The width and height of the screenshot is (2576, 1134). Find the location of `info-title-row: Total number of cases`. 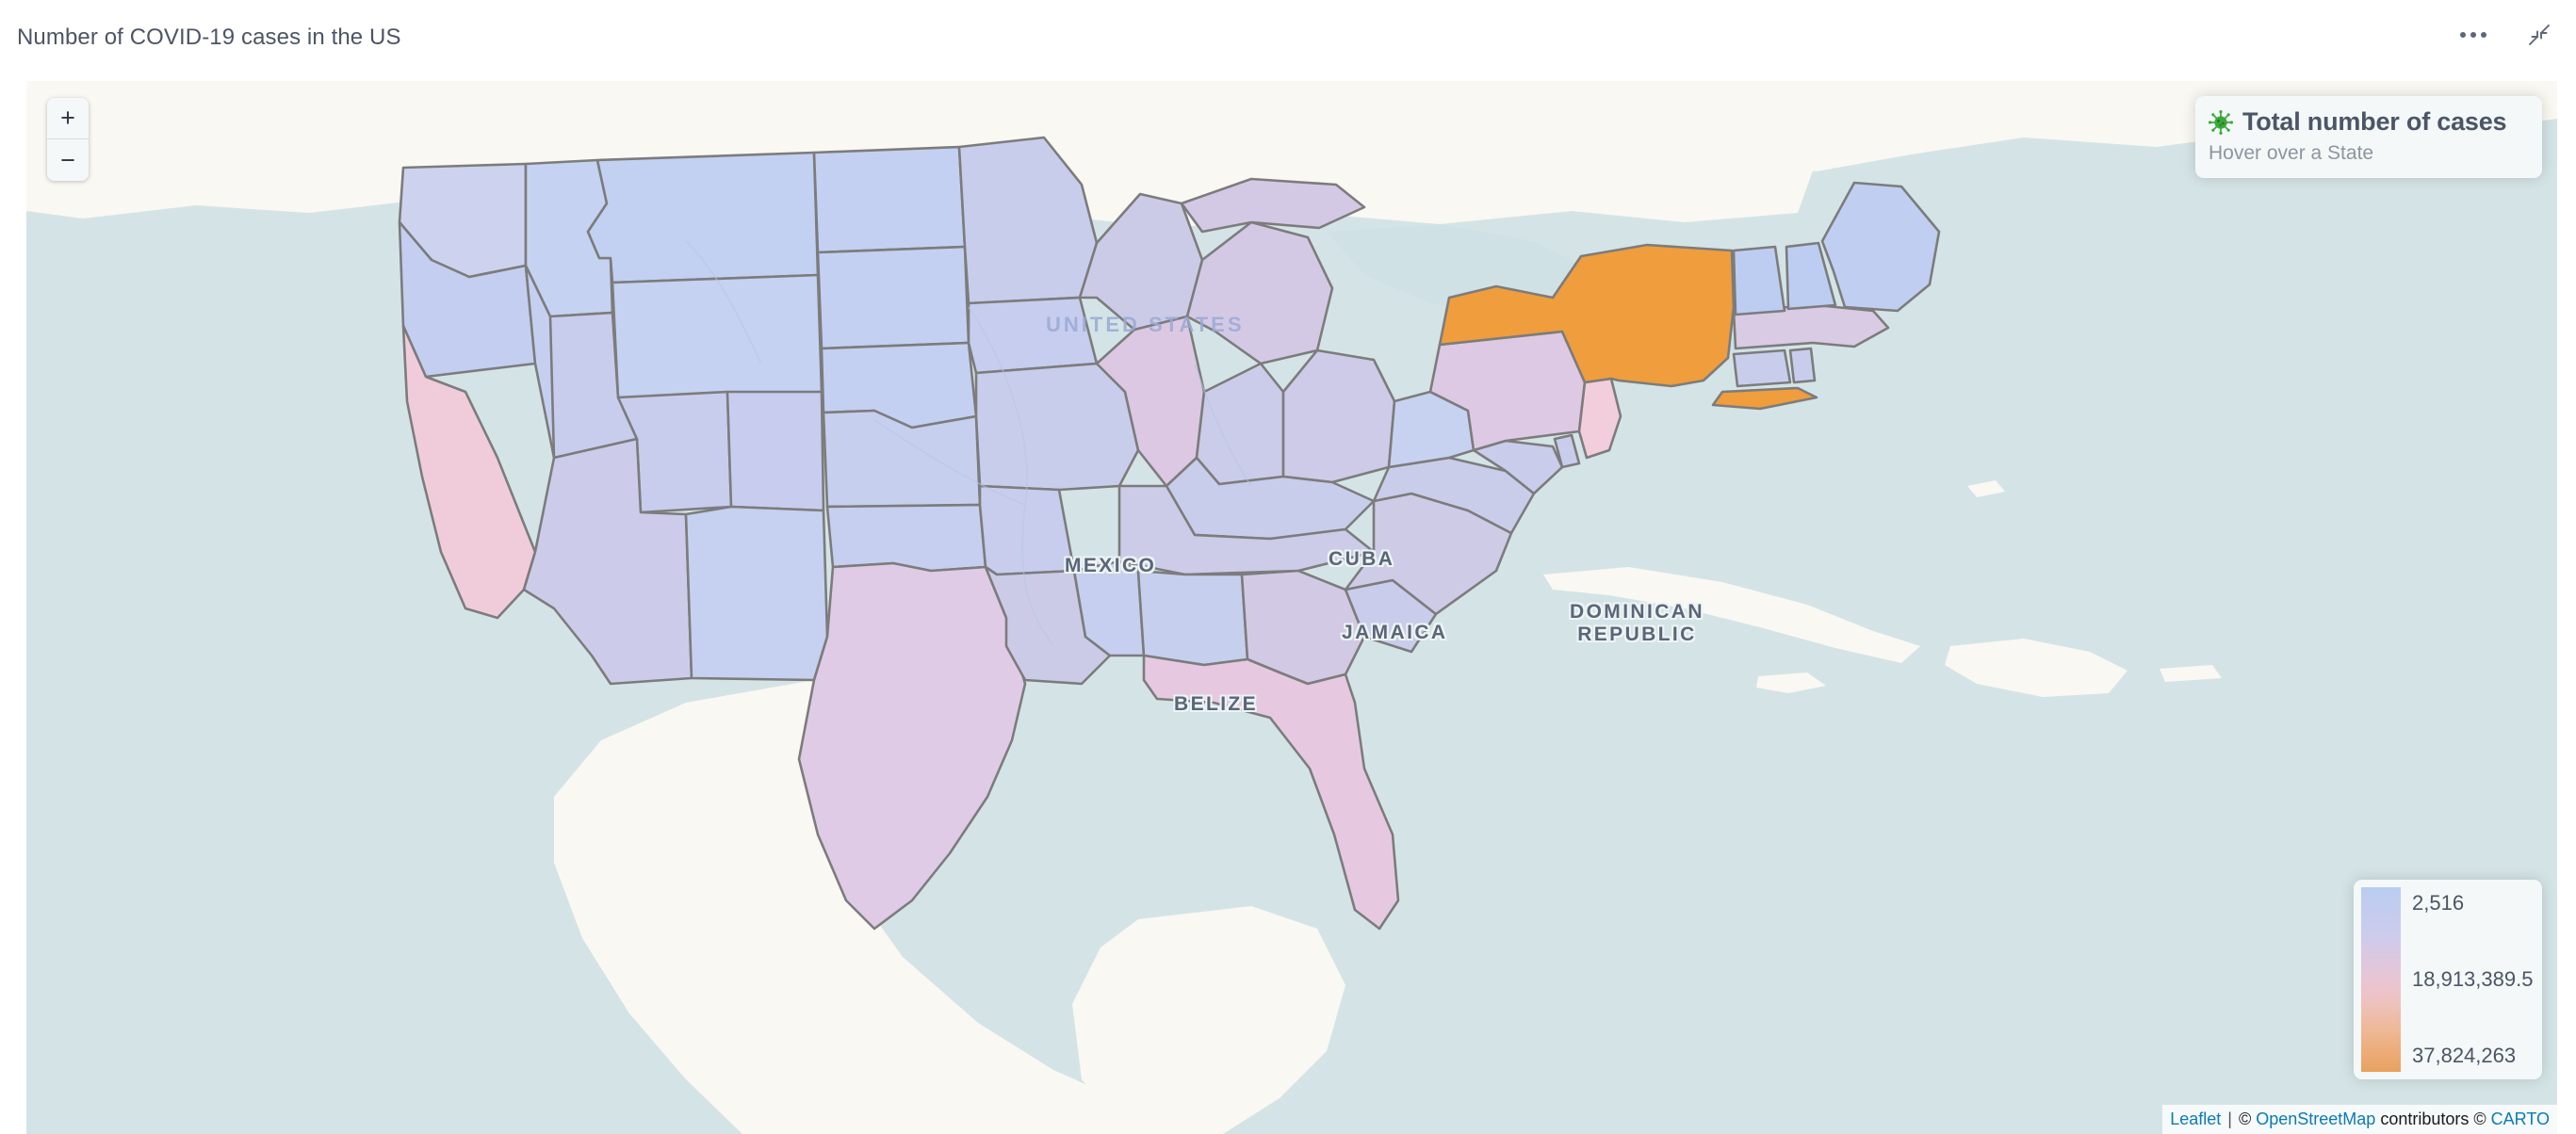

info-title-row: Total number of cases is located at coordinates (2367, 122).